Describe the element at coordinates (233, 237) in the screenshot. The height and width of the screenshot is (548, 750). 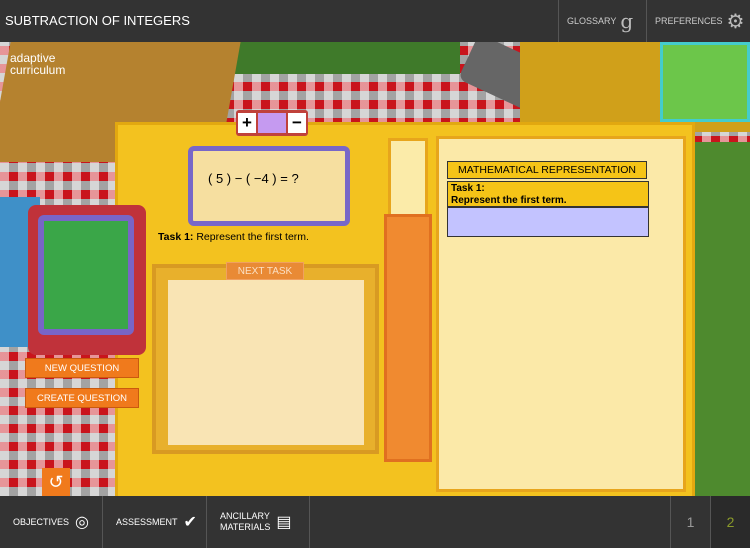
I see `task-instruction: Task 1: Represent the first term.` at that location.